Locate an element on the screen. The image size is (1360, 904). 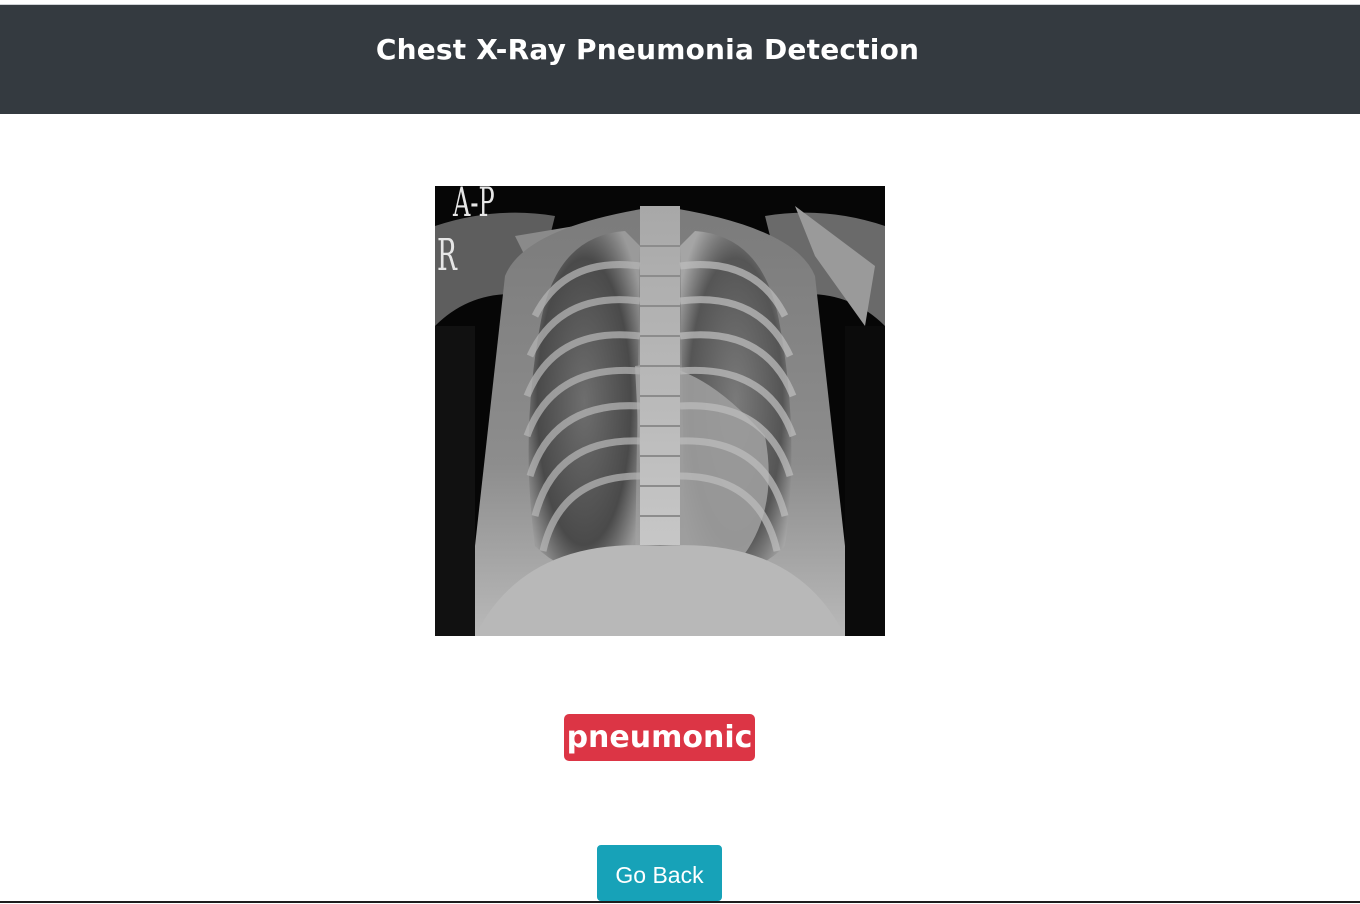
navbar: Chest X-Ray Pneumonia Detection is located at coordinates (680, 59).